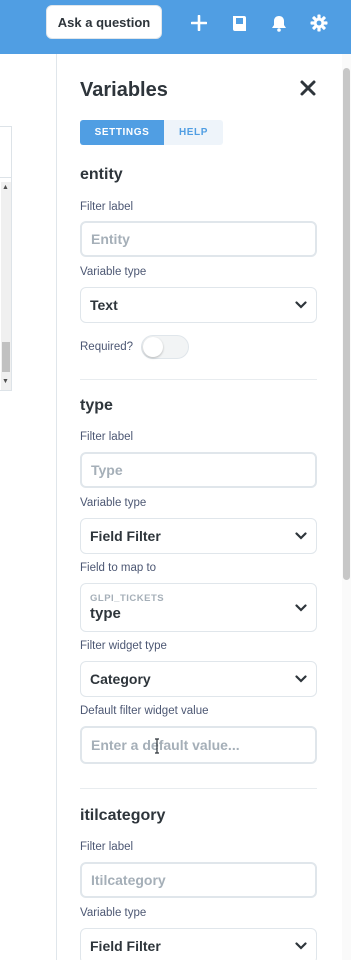  I want to click on field-map-label: Field to map to, so click(118, 568).